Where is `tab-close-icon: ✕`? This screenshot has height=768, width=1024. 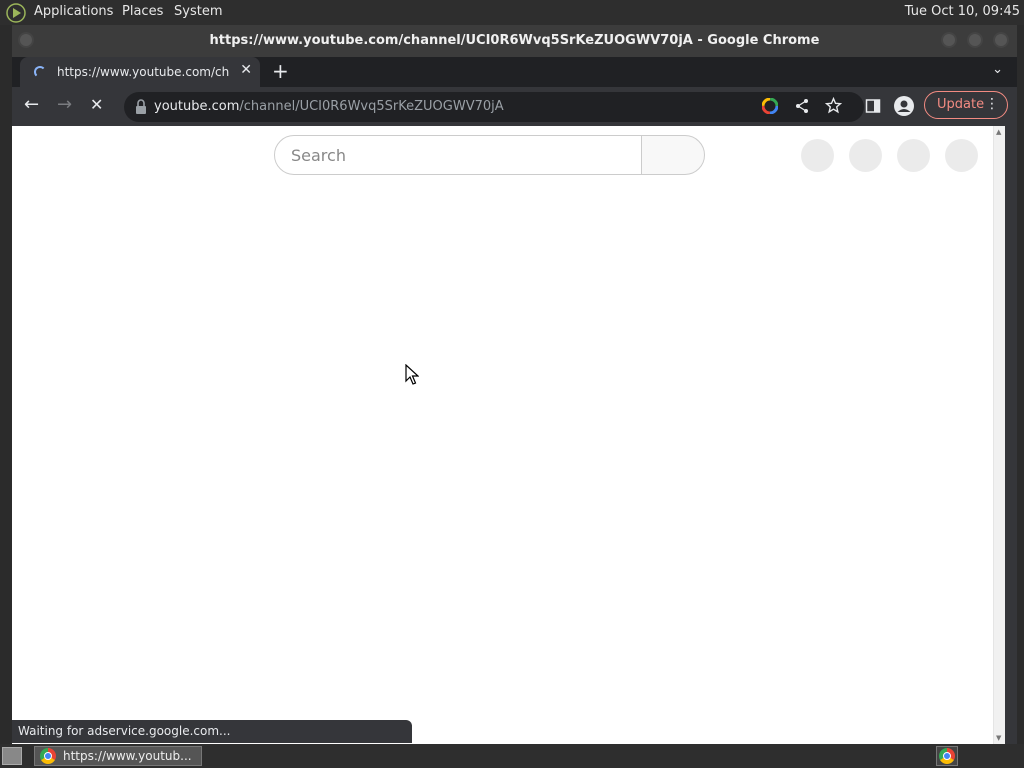
tab-close-icon: ✕ is located at coordinates (246, 70).